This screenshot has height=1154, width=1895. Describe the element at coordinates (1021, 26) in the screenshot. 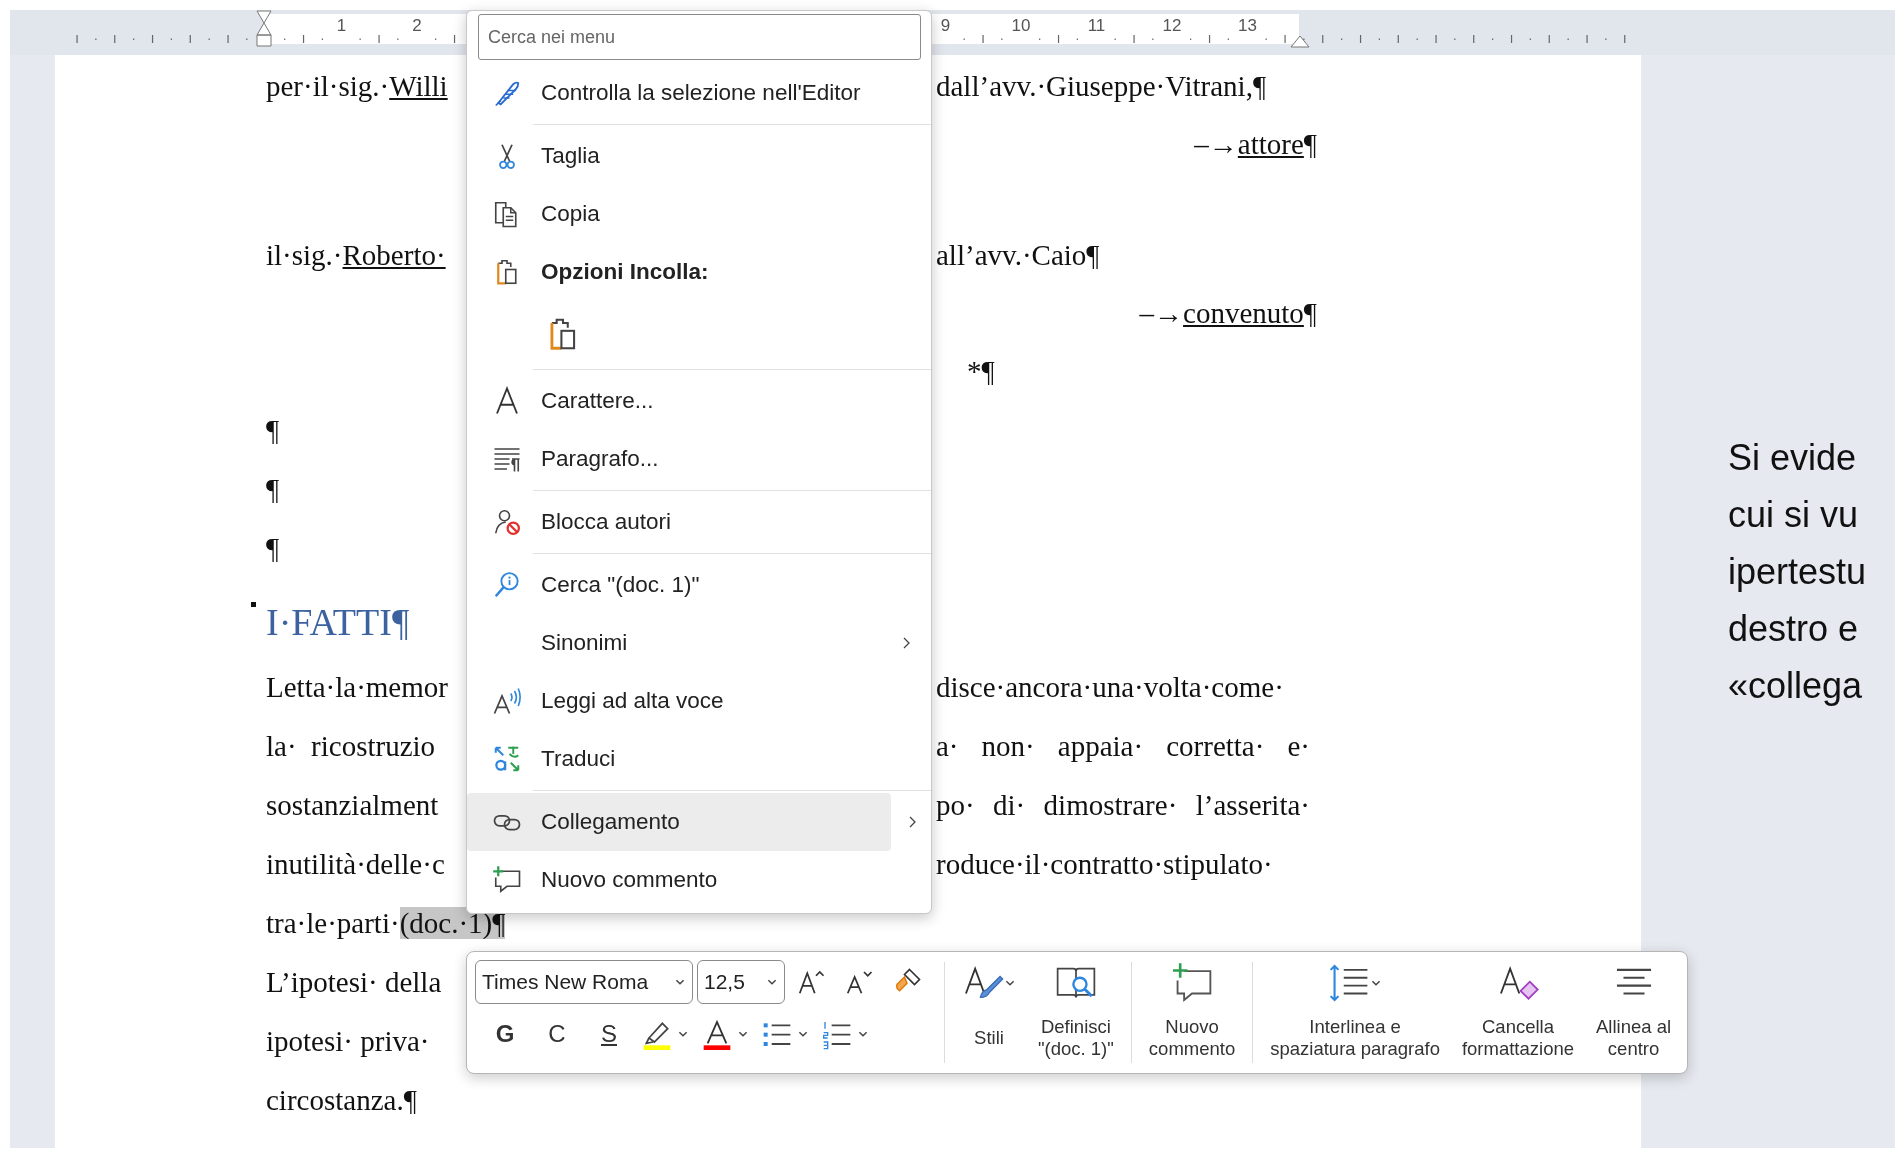

I see `ruler-number: 10` at that location.